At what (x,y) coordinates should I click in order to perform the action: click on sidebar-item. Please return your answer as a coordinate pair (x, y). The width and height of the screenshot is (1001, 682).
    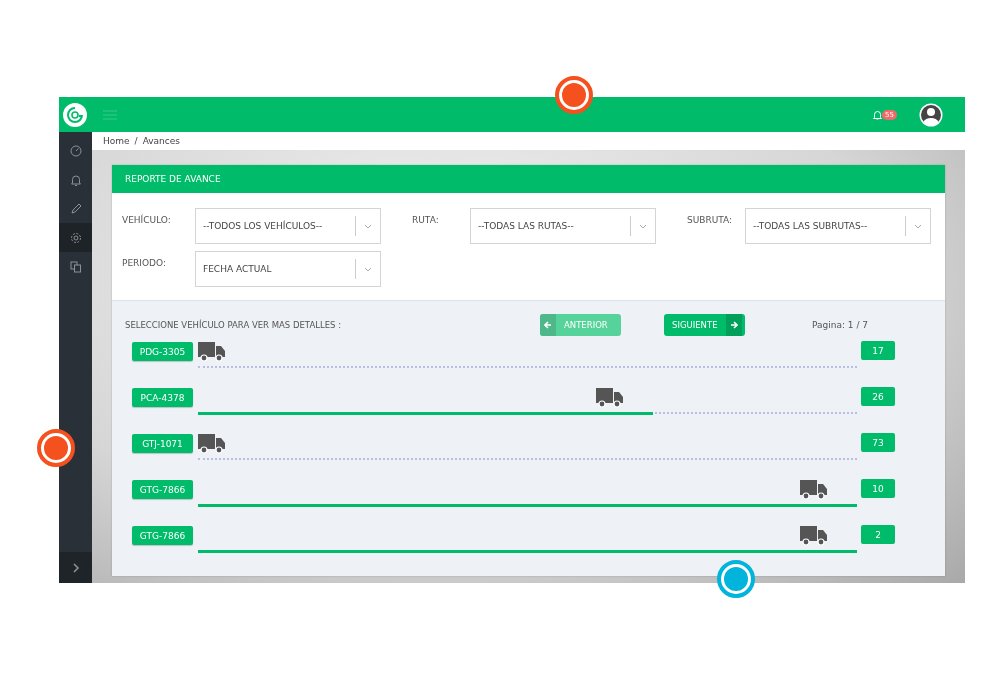
    Looking at the image, I should click on (75, 237).